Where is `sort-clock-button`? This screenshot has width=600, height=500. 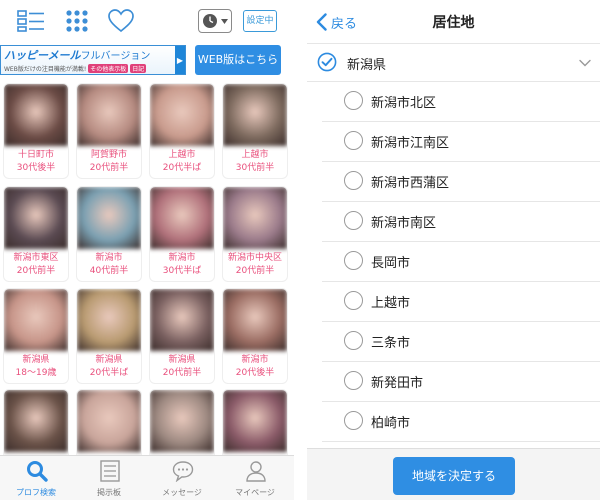
sort-clock-button is located at coordinates (215, 21).